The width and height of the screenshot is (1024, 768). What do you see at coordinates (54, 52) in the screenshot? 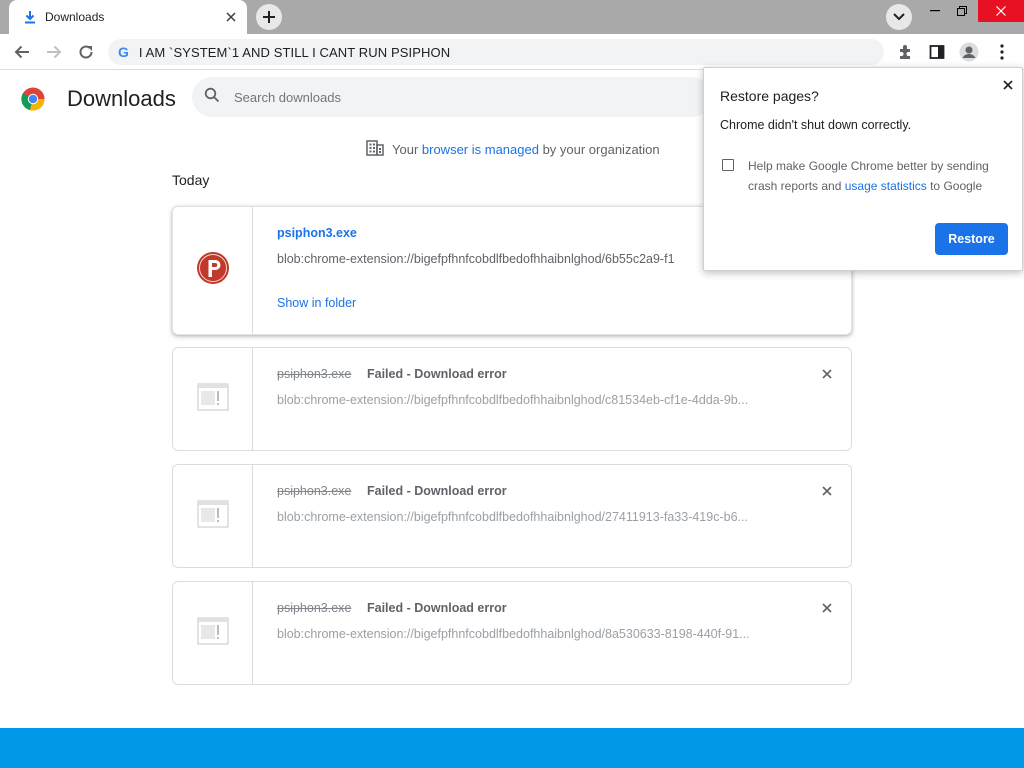
I see `forward-arrow-icon` at bounding box center [54, 52].